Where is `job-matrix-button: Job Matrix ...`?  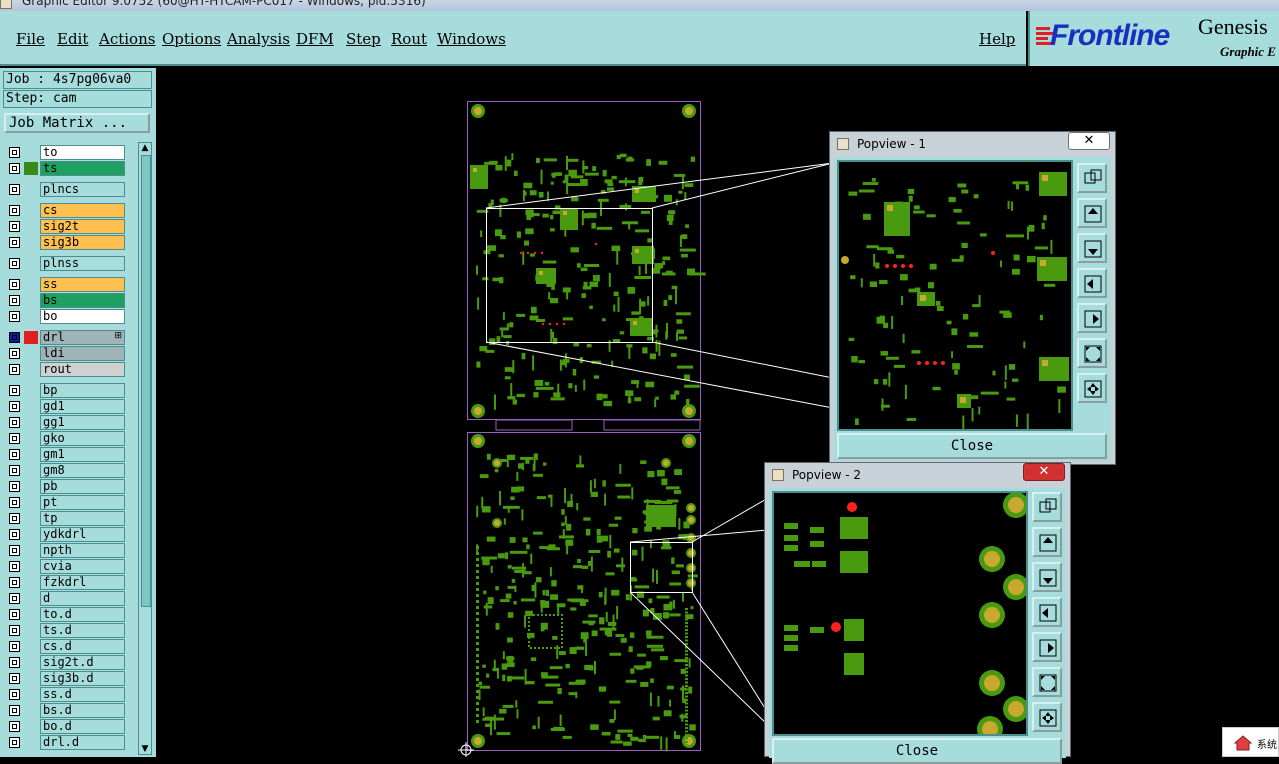 job-matrix-button: Job Matrix ... is located at coordinates (77, 123).